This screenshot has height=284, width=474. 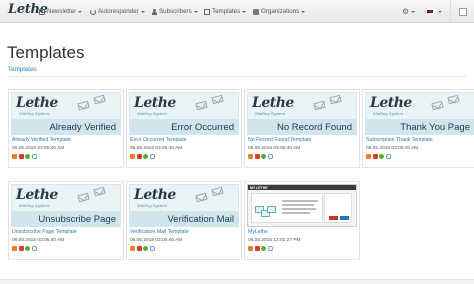 I want to click on template-card: MY LETHE MyLethe 06.05.2015 12:01:27 PM, so click(x=302, y=220).